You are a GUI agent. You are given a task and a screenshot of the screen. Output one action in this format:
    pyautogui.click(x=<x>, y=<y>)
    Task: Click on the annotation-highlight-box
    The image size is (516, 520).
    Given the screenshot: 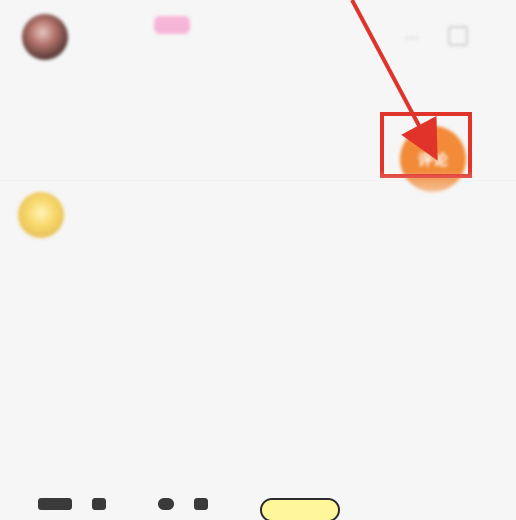 What is the action you would take?
    pyautogui.click(x=426, y=145)
    